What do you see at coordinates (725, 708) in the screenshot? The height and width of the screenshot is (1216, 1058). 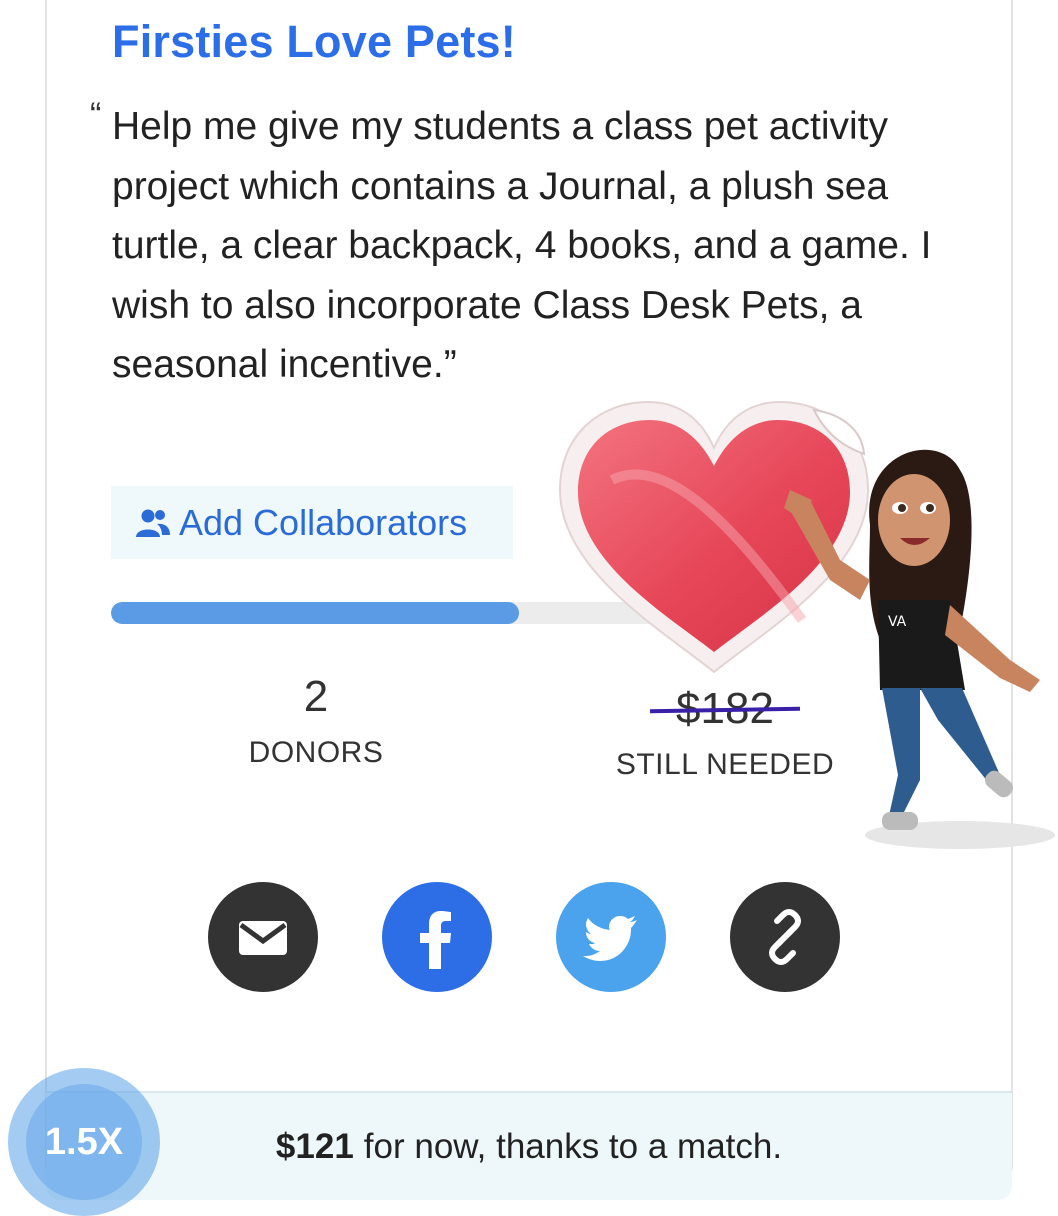 I see `still-needed-amount: $182` at bounding box center [725, 708].